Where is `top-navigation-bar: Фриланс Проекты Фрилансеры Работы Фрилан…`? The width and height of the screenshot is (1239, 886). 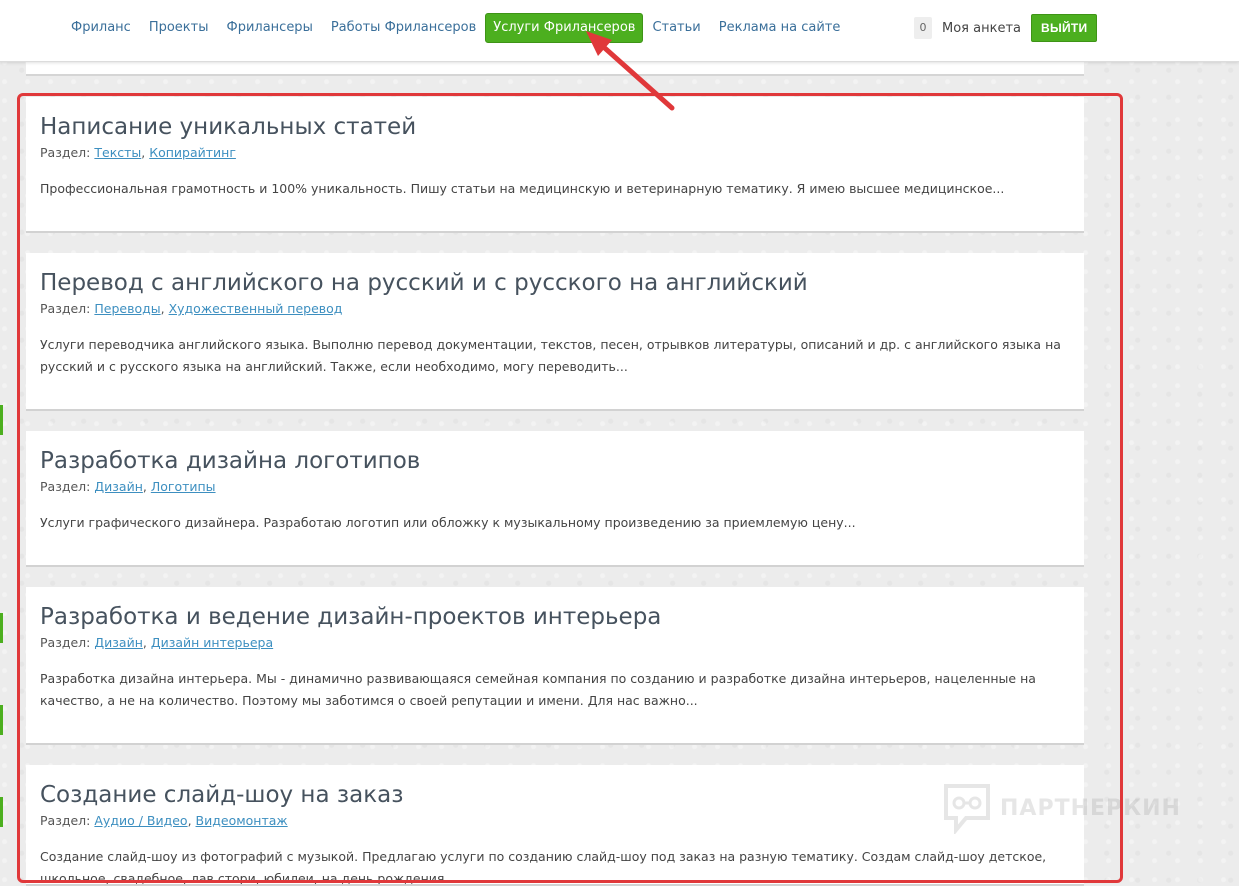 top-navigation-bar: Фриланс Проекты Фрилансеры Работы Фрилан… is located at coordinates (619, 31).